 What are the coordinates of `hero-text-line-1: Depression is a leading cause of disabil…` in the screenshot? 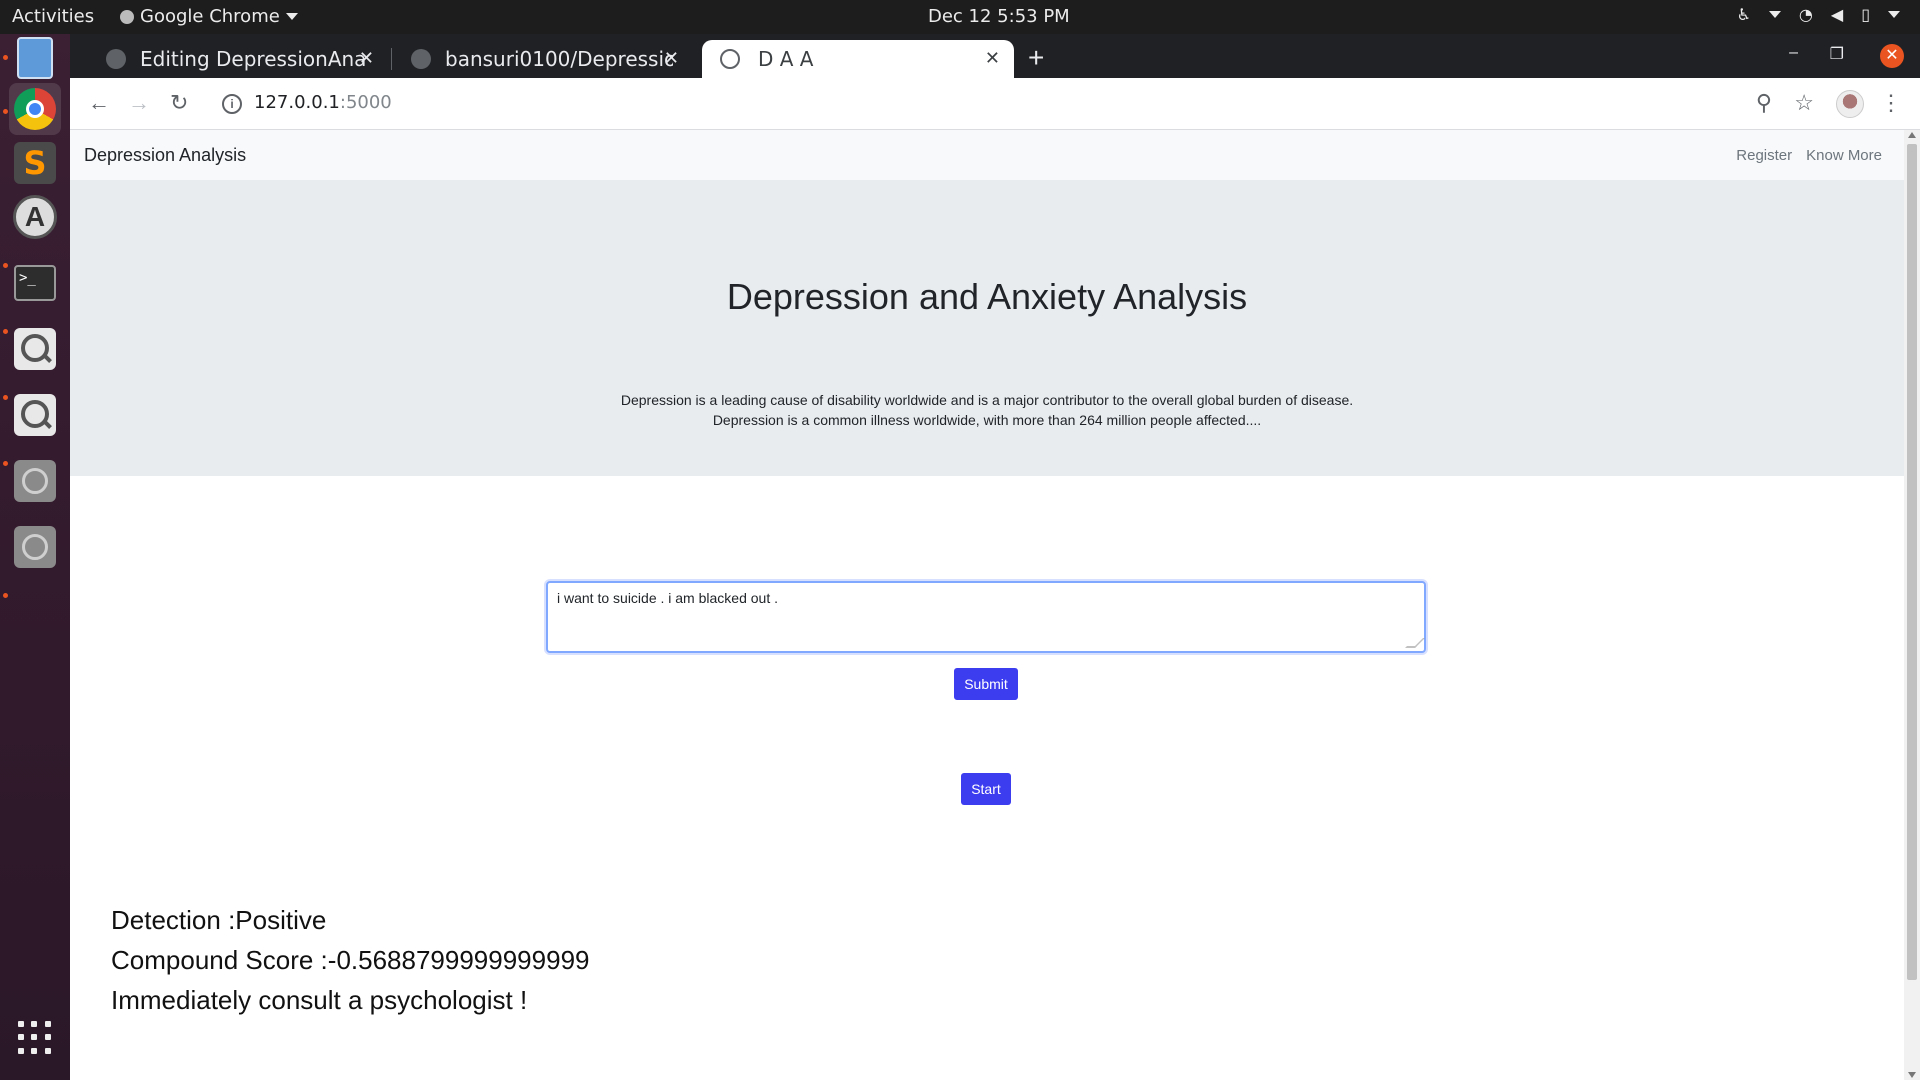 It's located at (987, 400).